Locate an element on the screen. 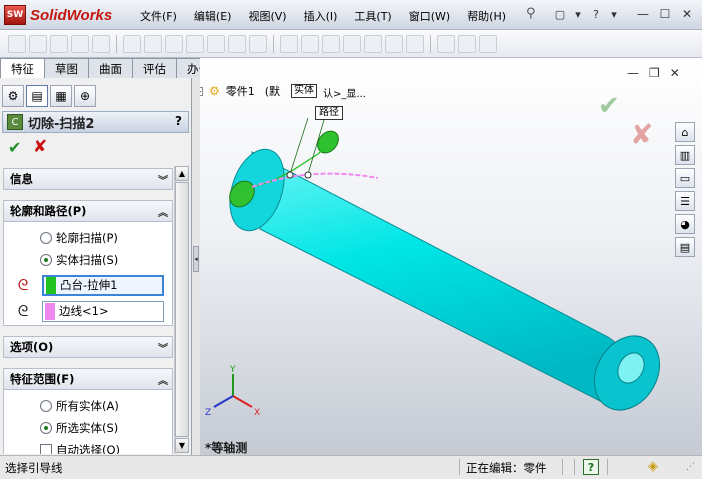 The image size is (702, 479). instant3d-icon is located at coordinates (488, 44).